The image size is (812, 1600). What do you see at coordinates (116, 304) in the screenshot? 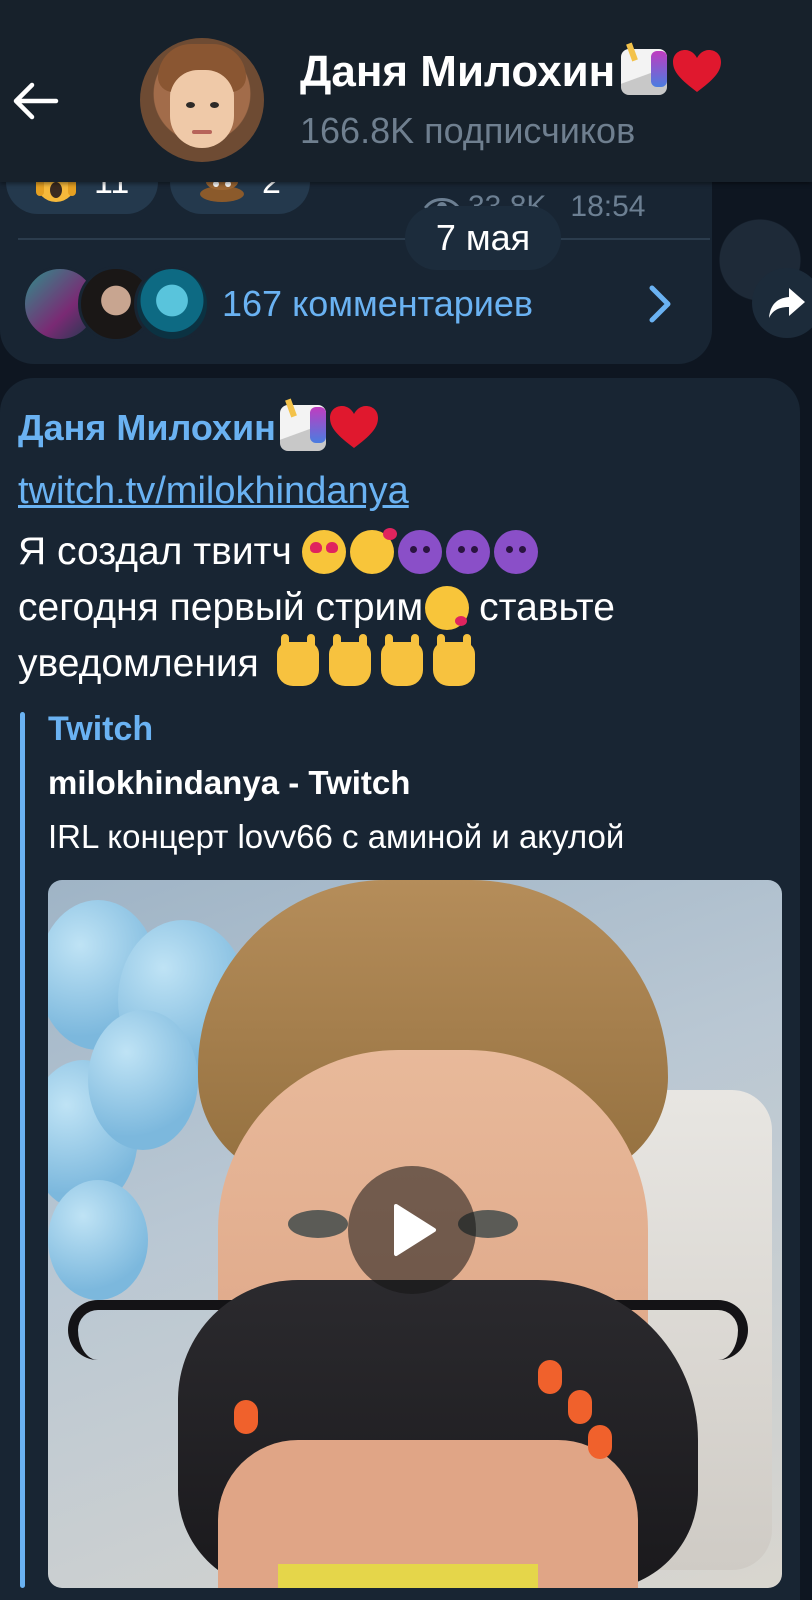
I see `commenter-avatars` at bounding box center [116, 304].